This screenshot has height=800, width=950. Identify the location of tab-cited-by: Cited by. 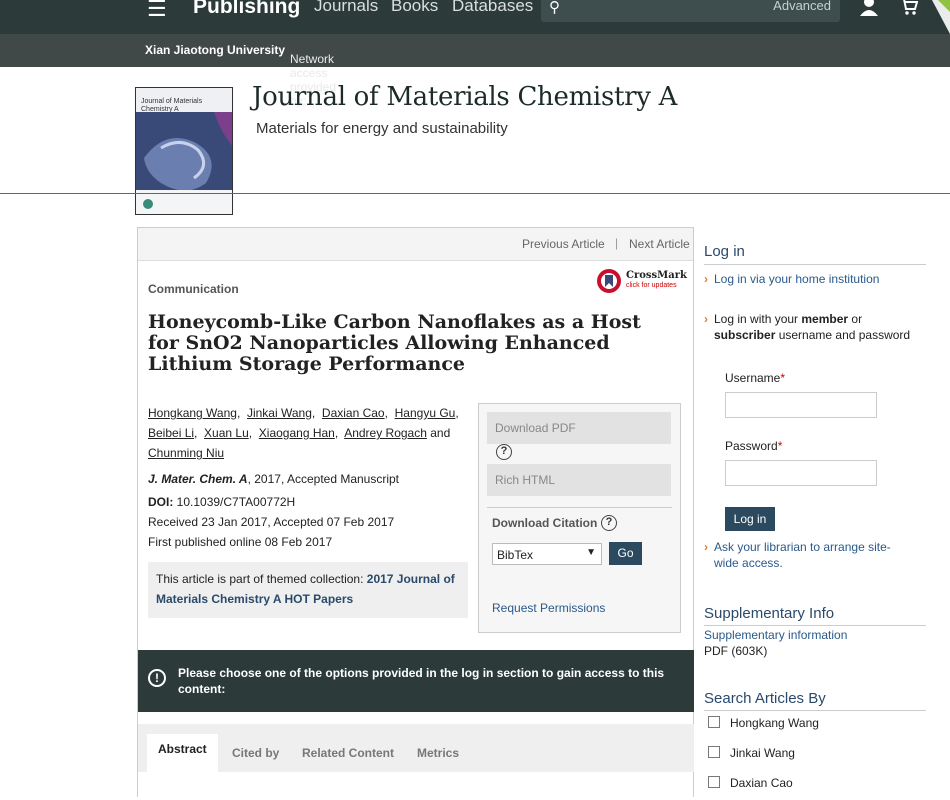
(255, 753).